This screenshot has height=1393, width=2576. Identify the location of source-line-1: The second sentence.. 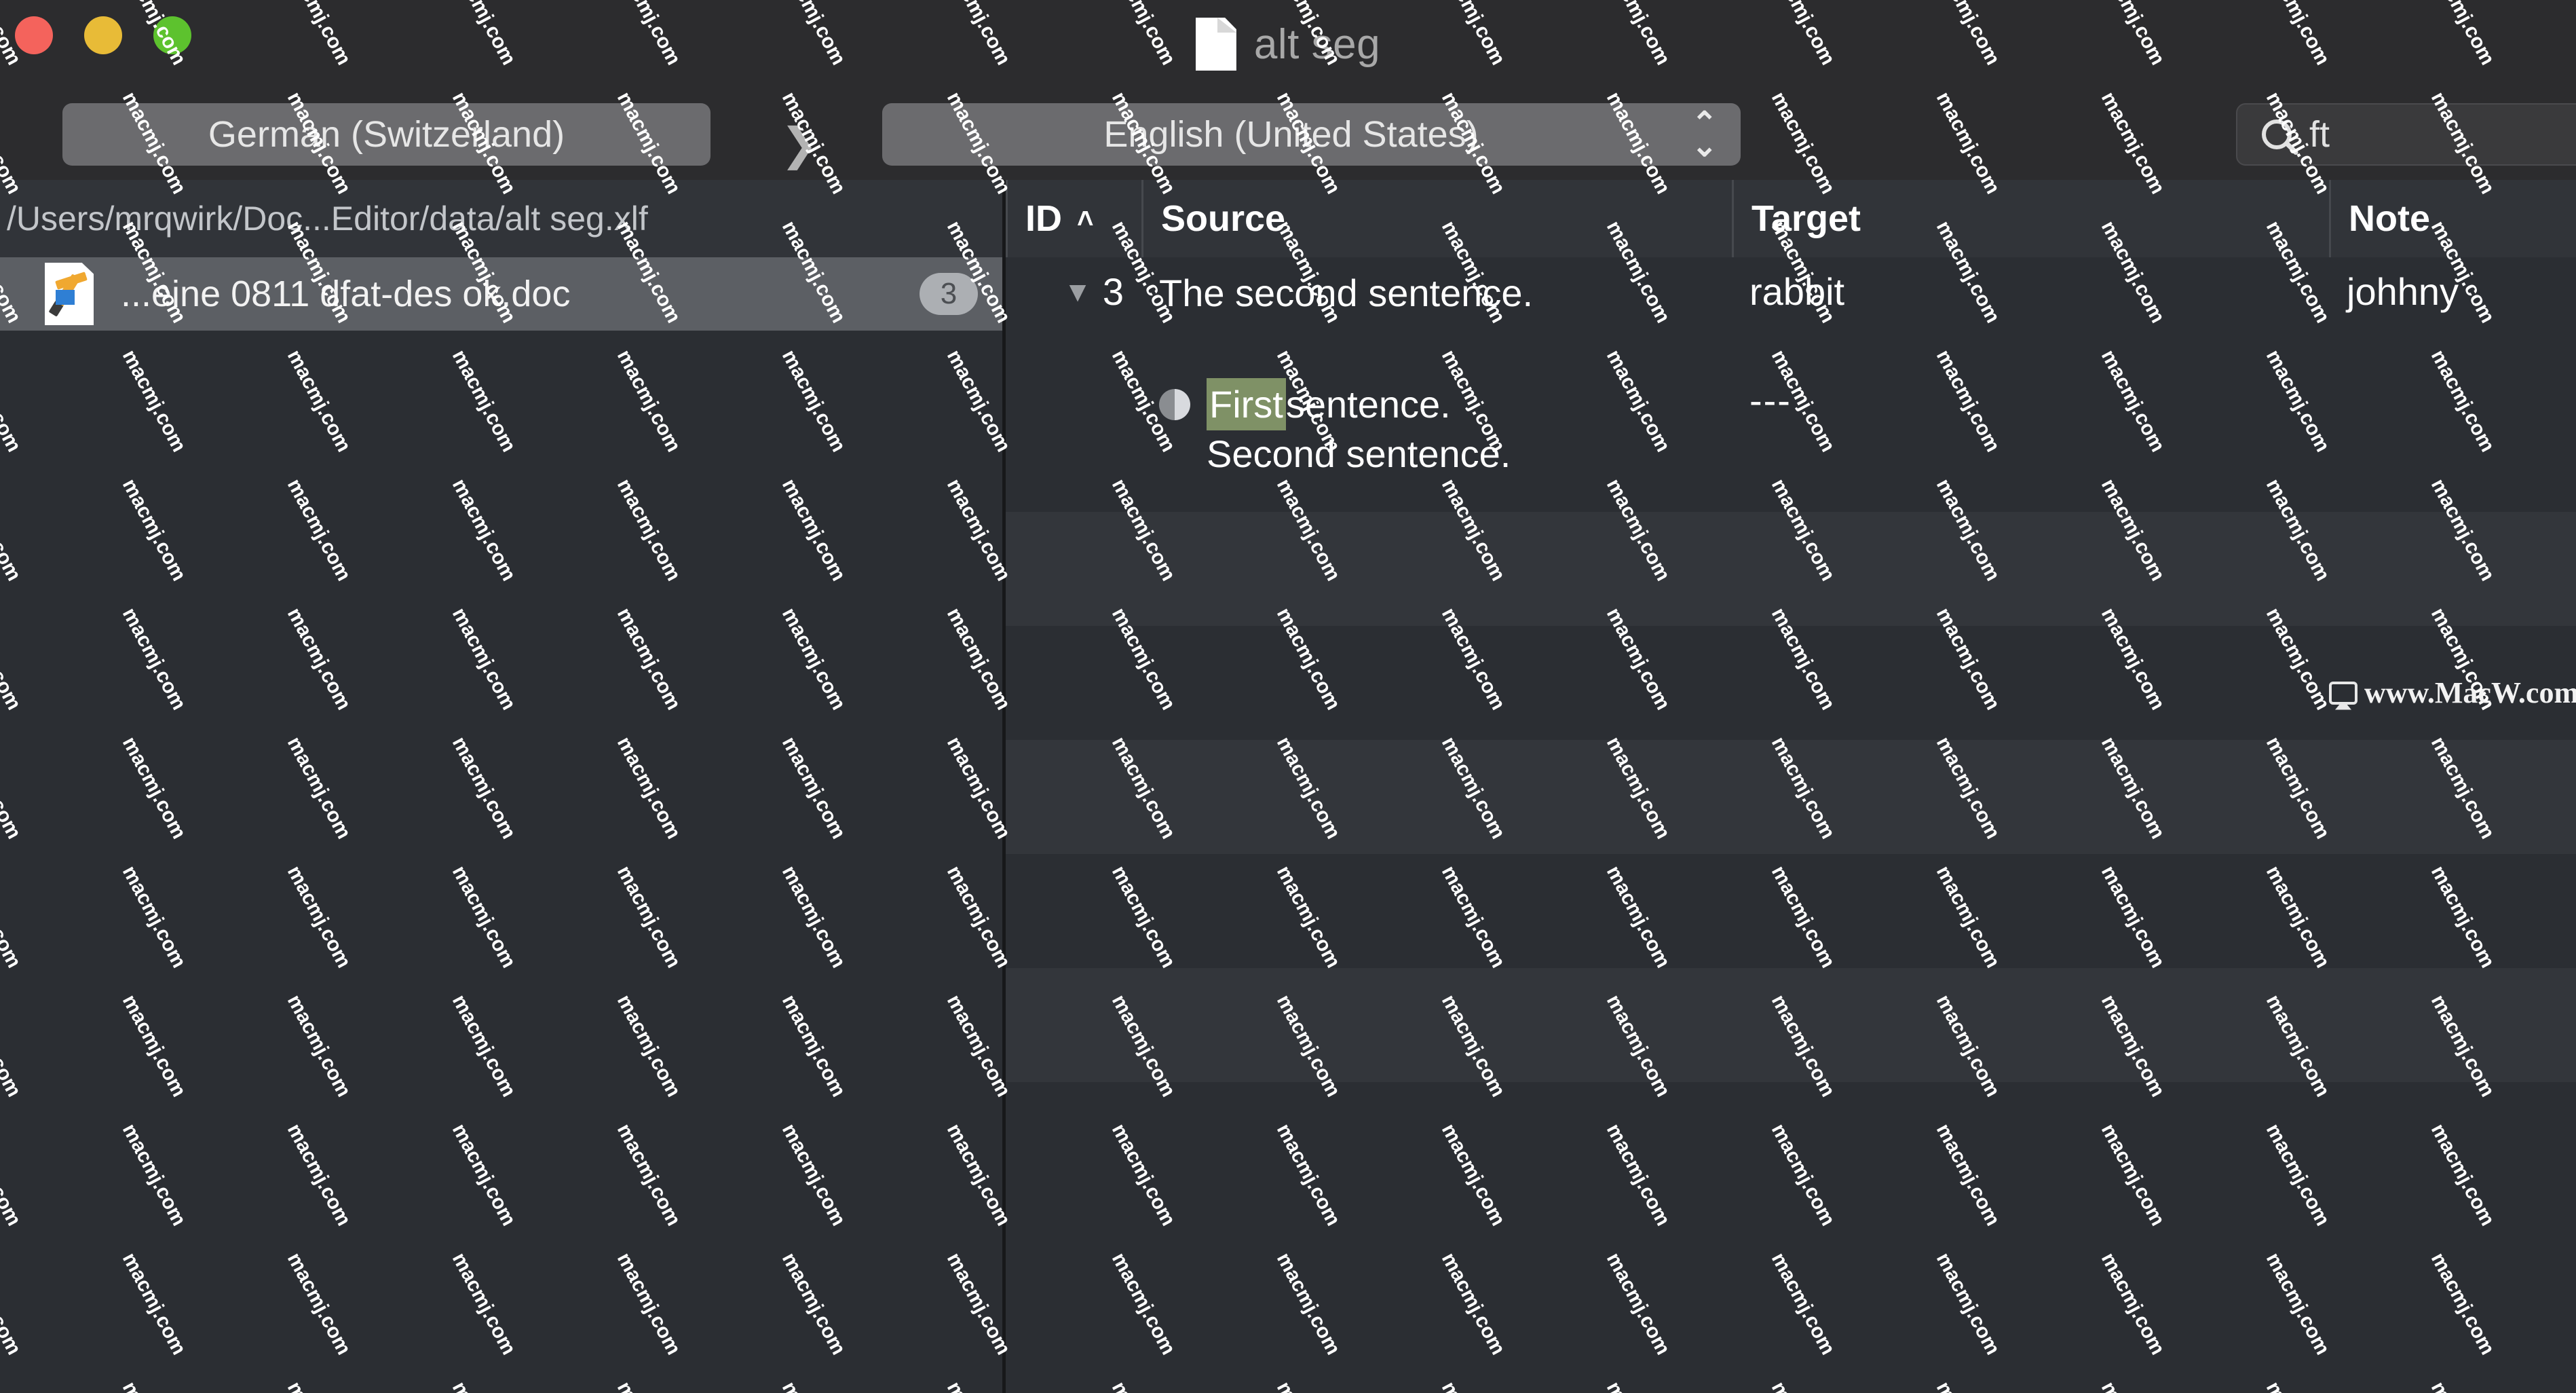
(1446, 293).